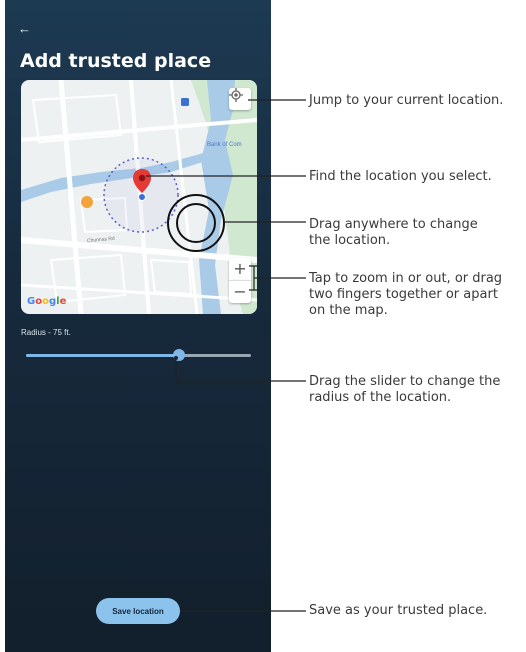 This screenshot has height=652, width=526. I want to click on callout-line: Drag the slider to change the, so click(405, 381).